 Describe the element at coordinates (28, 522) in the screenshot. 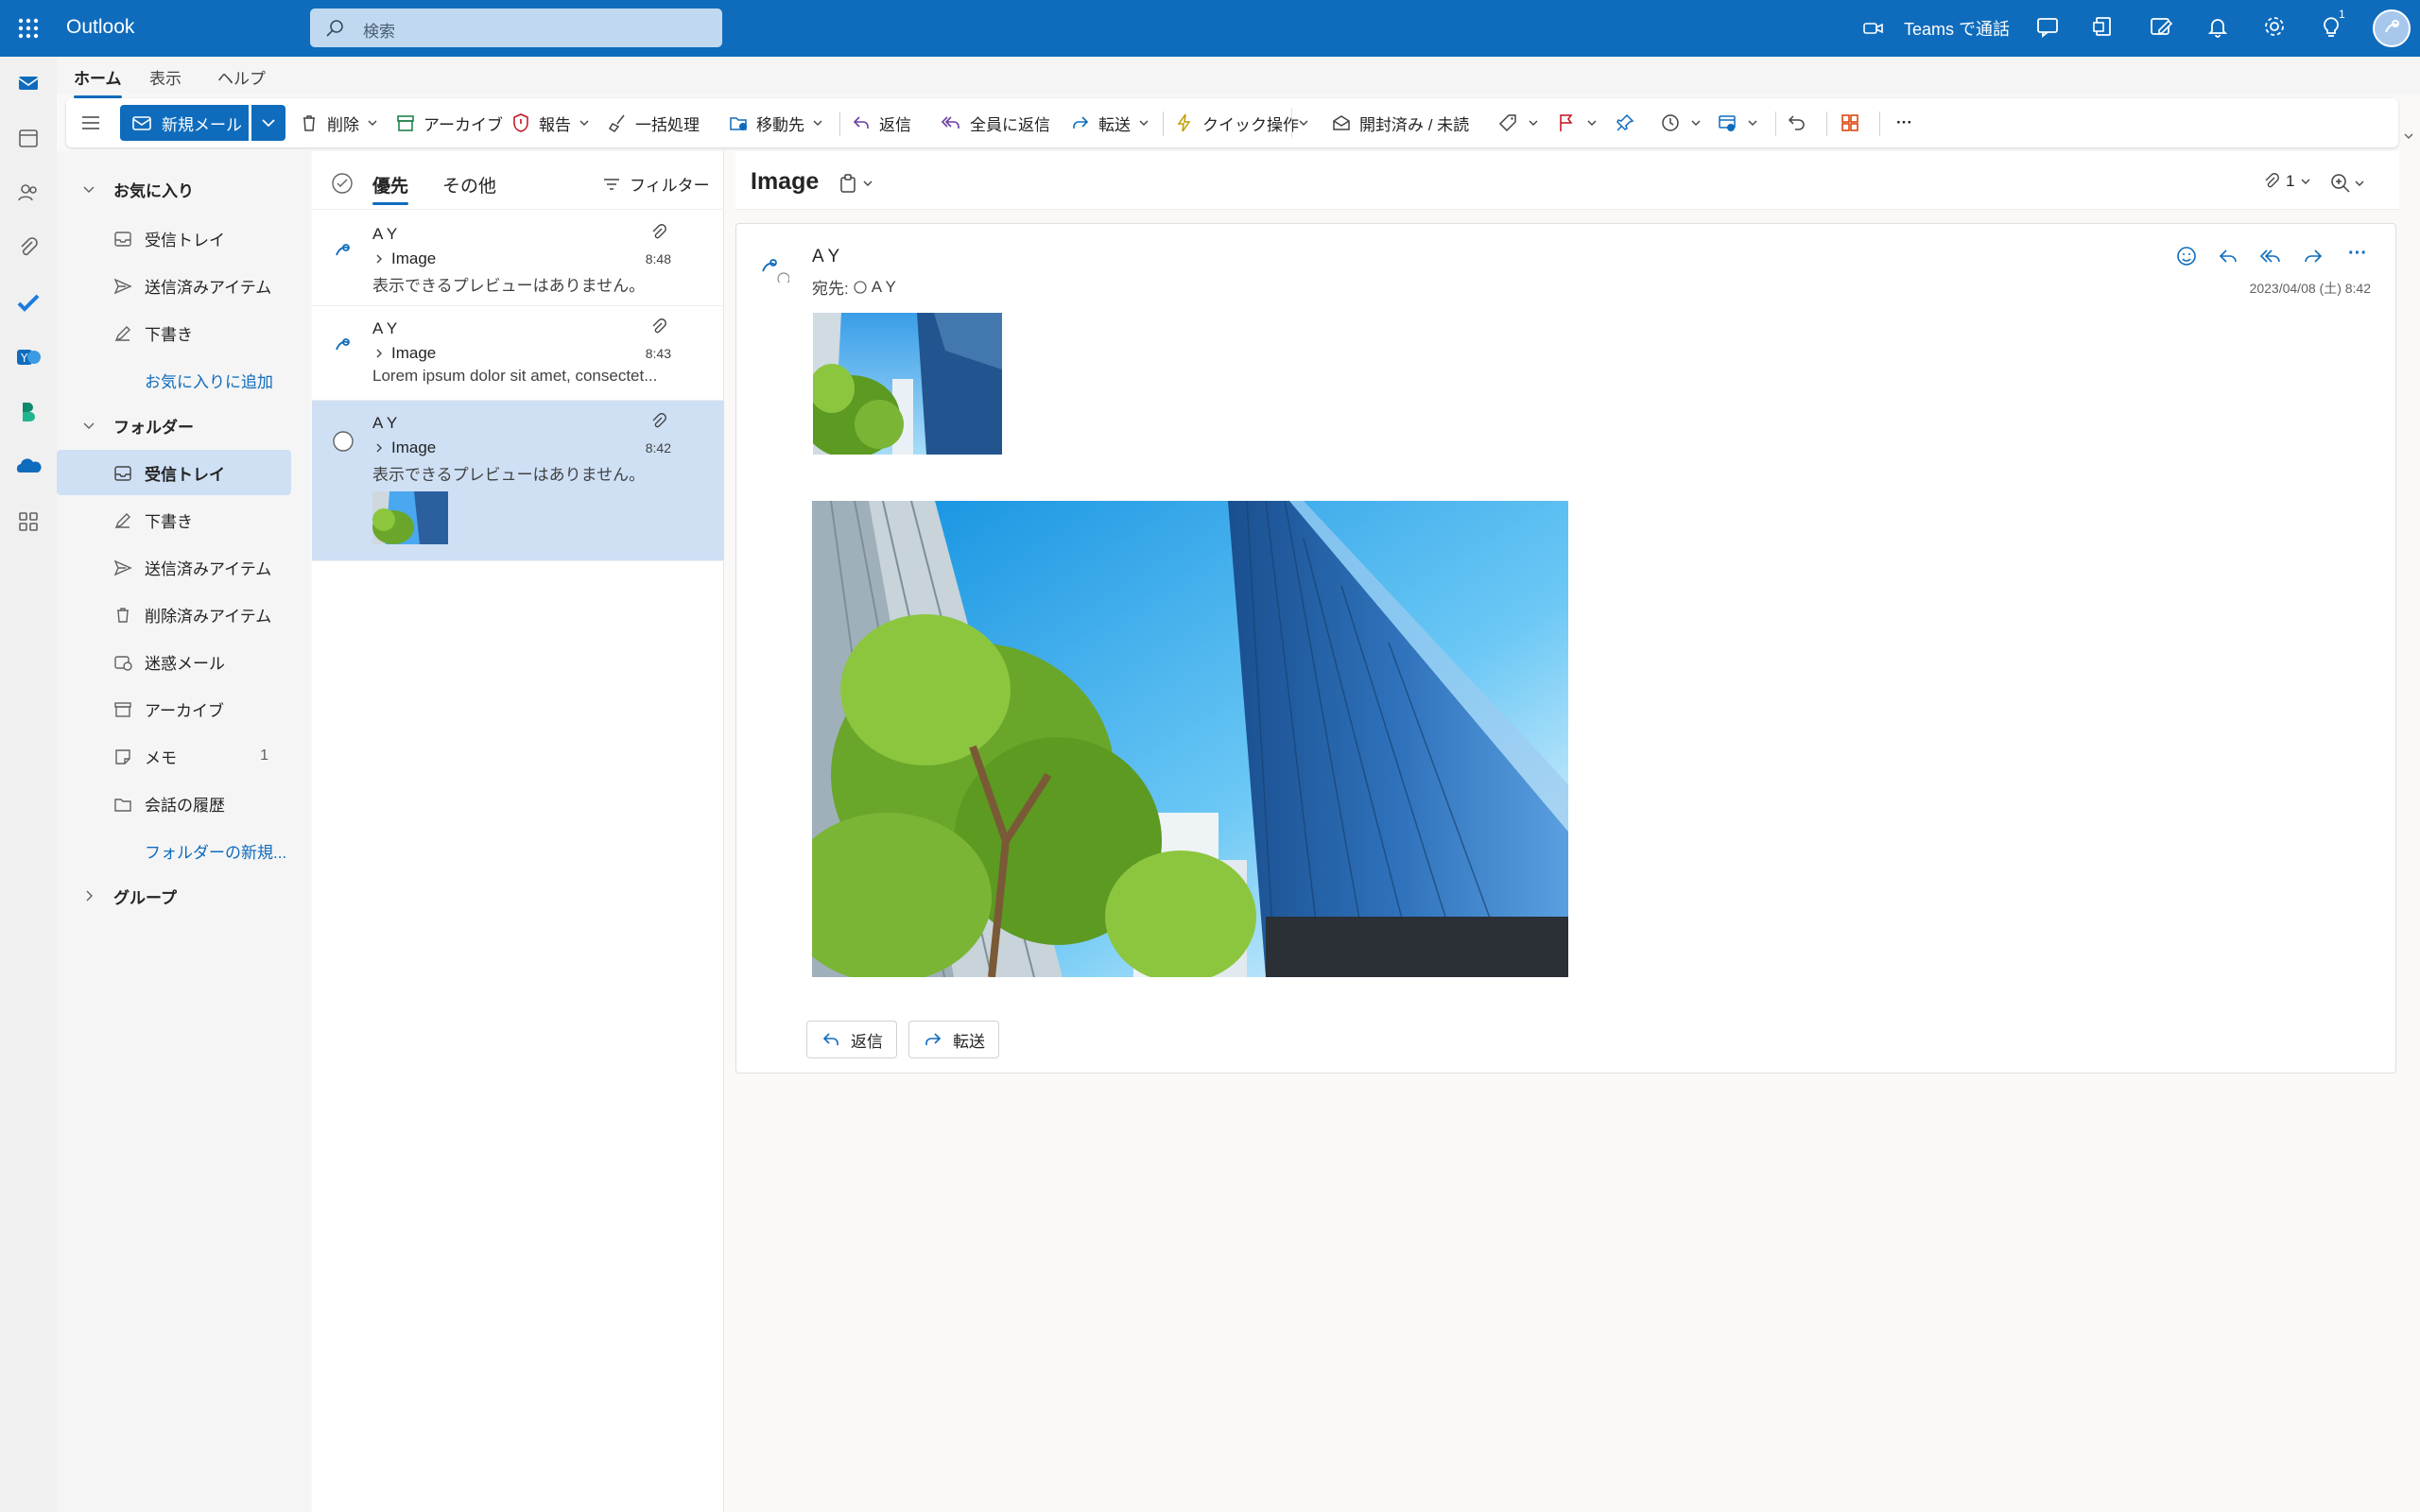

I see `more-apps-icon` at that location.